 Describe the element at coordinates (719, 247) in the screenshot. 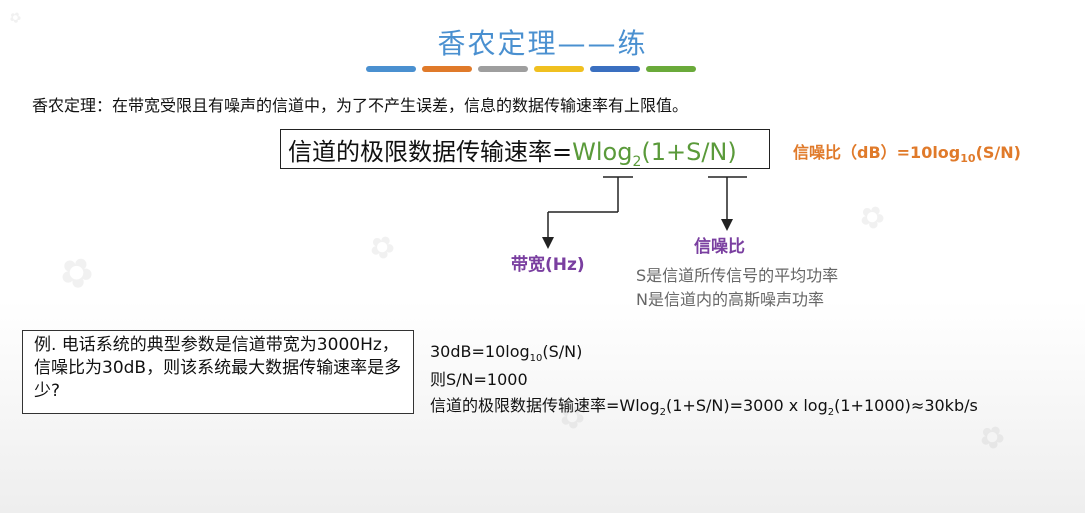

I see `snr-label: 信噪比` at that location.